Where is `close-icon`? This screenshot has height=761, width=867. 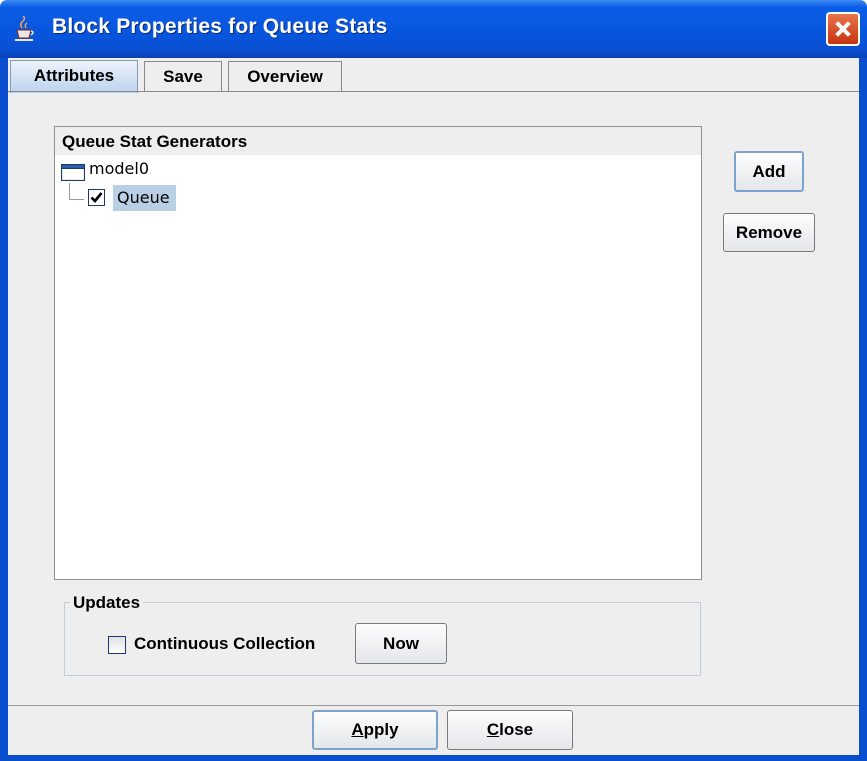
close-icon is located at coordinates (843, 29).